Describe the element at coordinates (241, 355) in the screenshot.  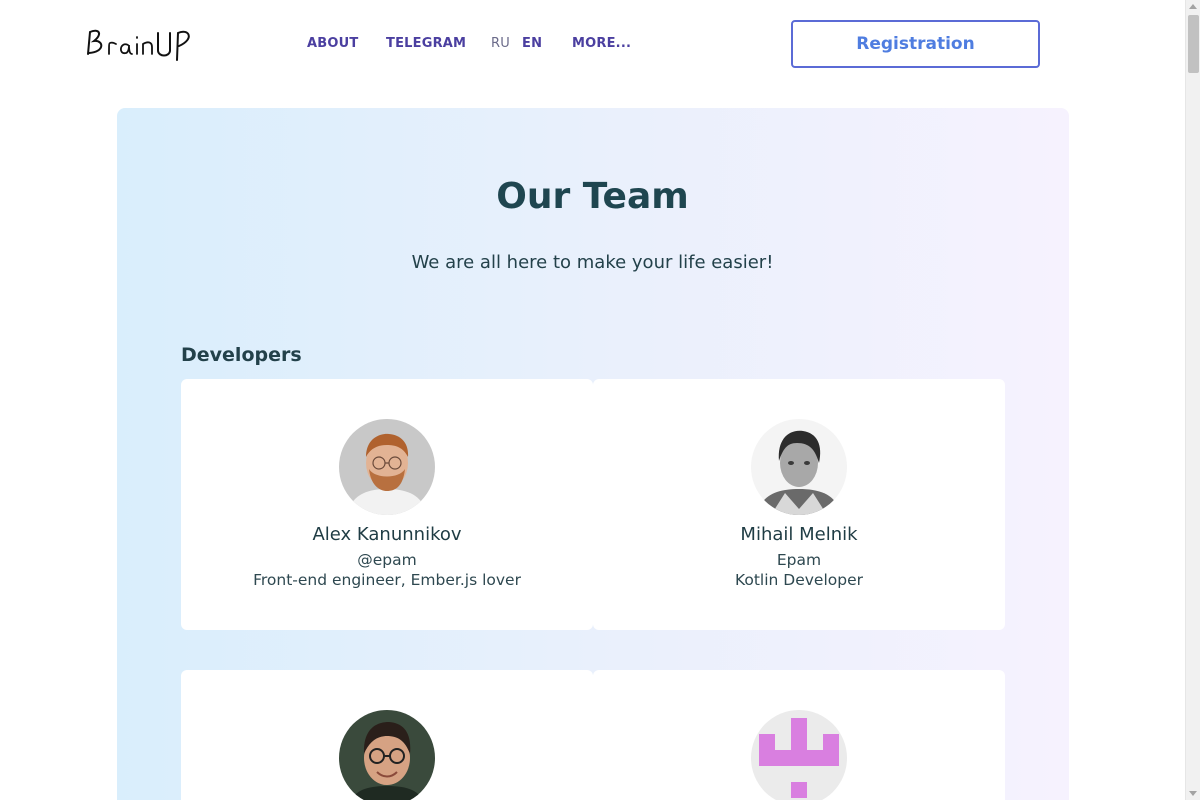
I see `section-heading-developers: Developers` at that location.